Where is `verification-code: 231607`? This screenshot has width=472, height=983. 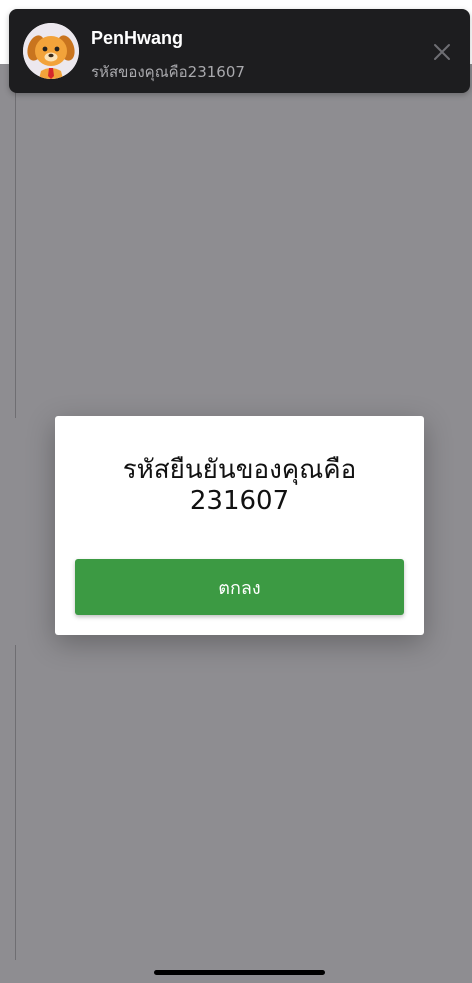
verification-code: 231607 is located at coordinates (239, 501).